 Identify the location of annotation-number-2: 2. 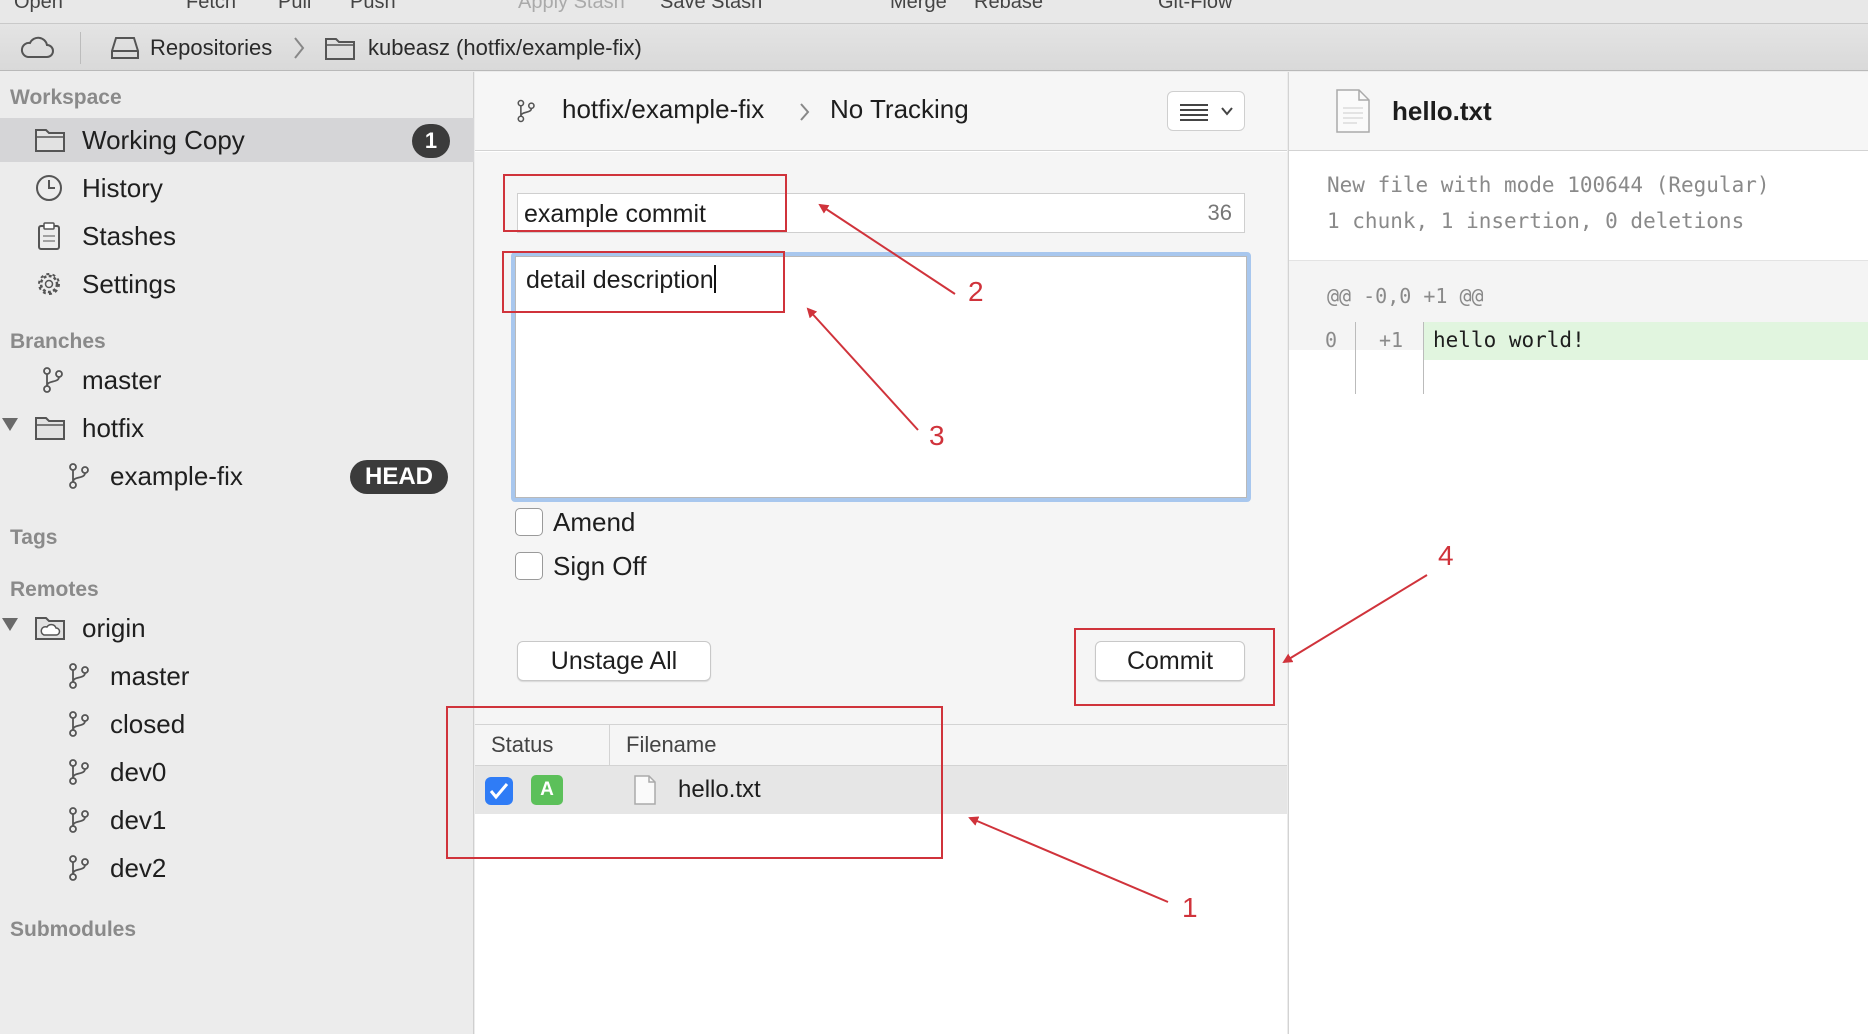
(976, 291).